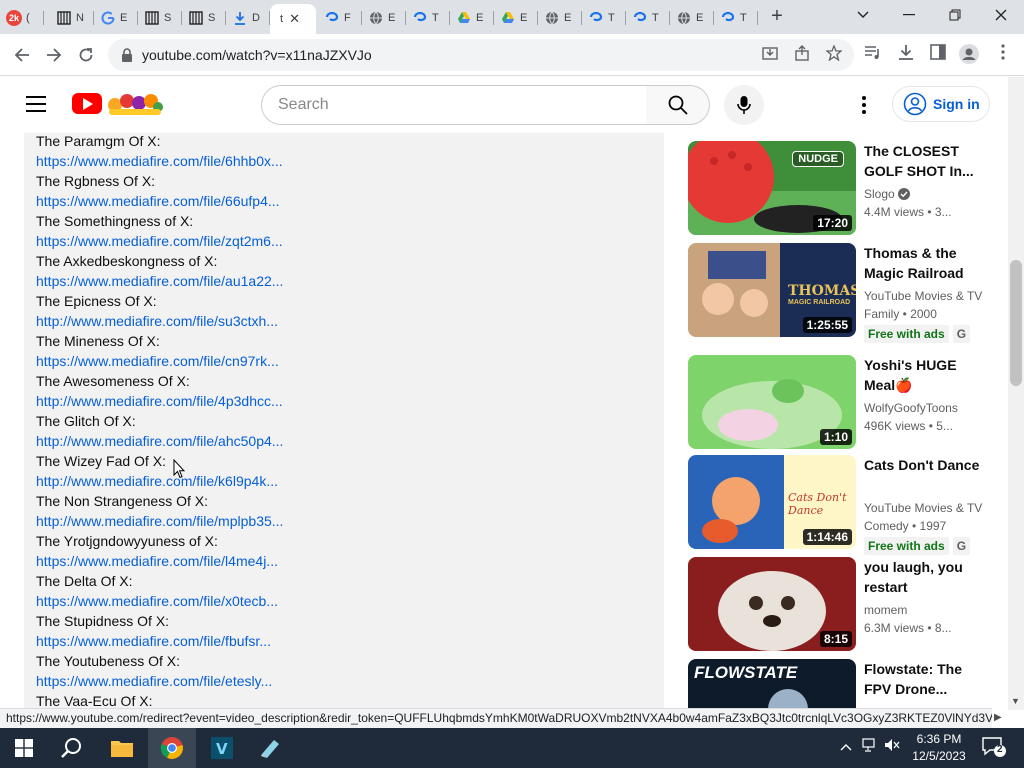 The width and height of the screenshot is (1024, 768). I want to click on volume-muted-icon, so click(892, 746).